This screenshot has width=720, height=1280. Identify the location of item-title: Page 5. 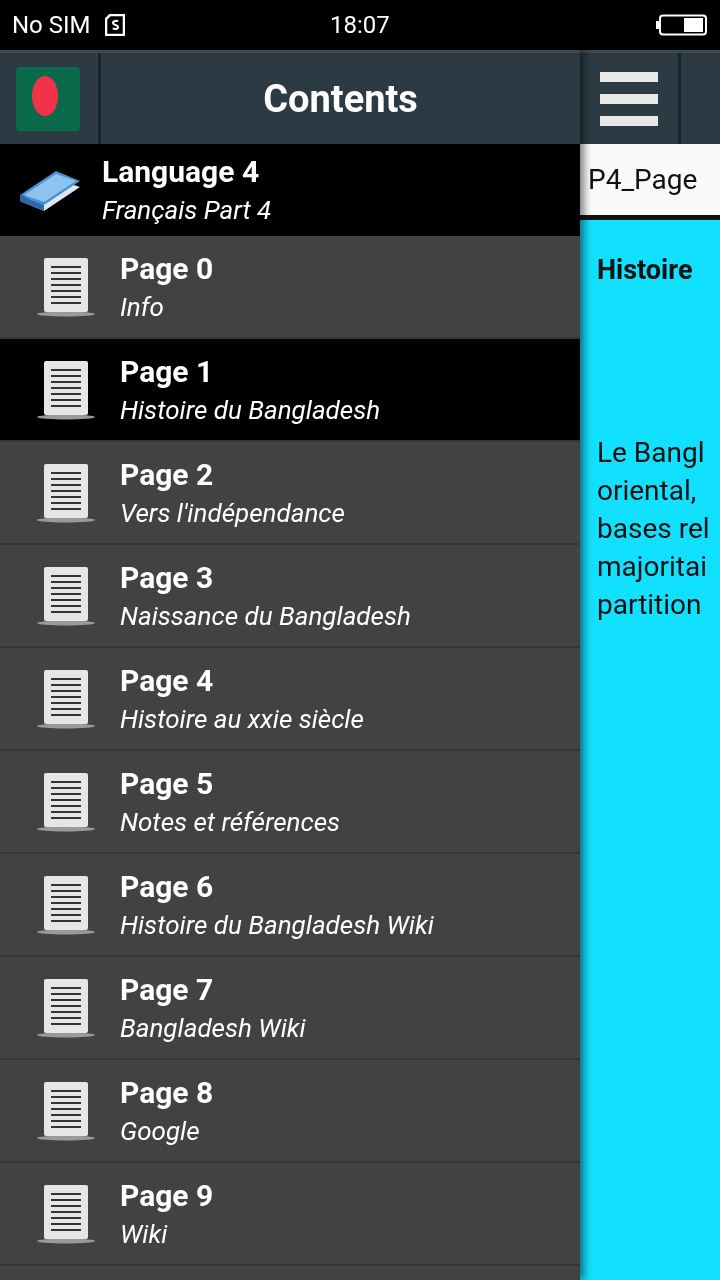
(167, 783).